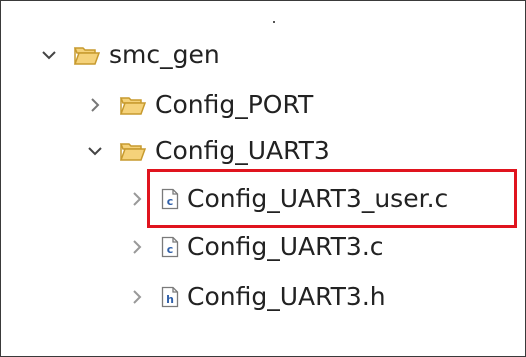 Image resolution: width=526 pixels, height=357 pixels. Describe the element at coordinates (164, 54) in the screenshot. I see `tree-item-label: smc_gen` at that location.